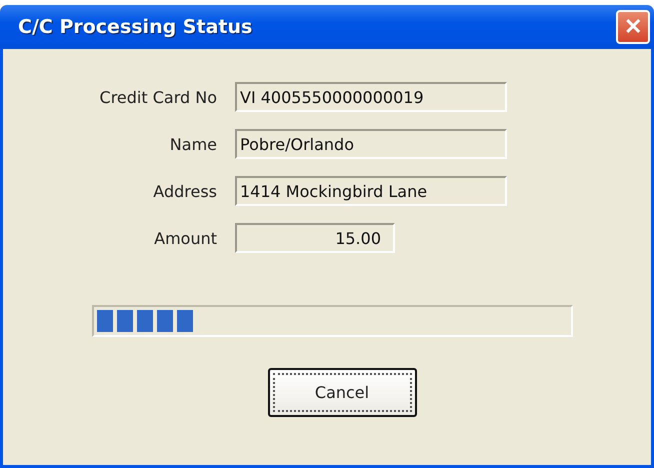 The width and height of the screenshot is (654, 468). I want to click on cancel-button: Cancel, so click(342, 392).